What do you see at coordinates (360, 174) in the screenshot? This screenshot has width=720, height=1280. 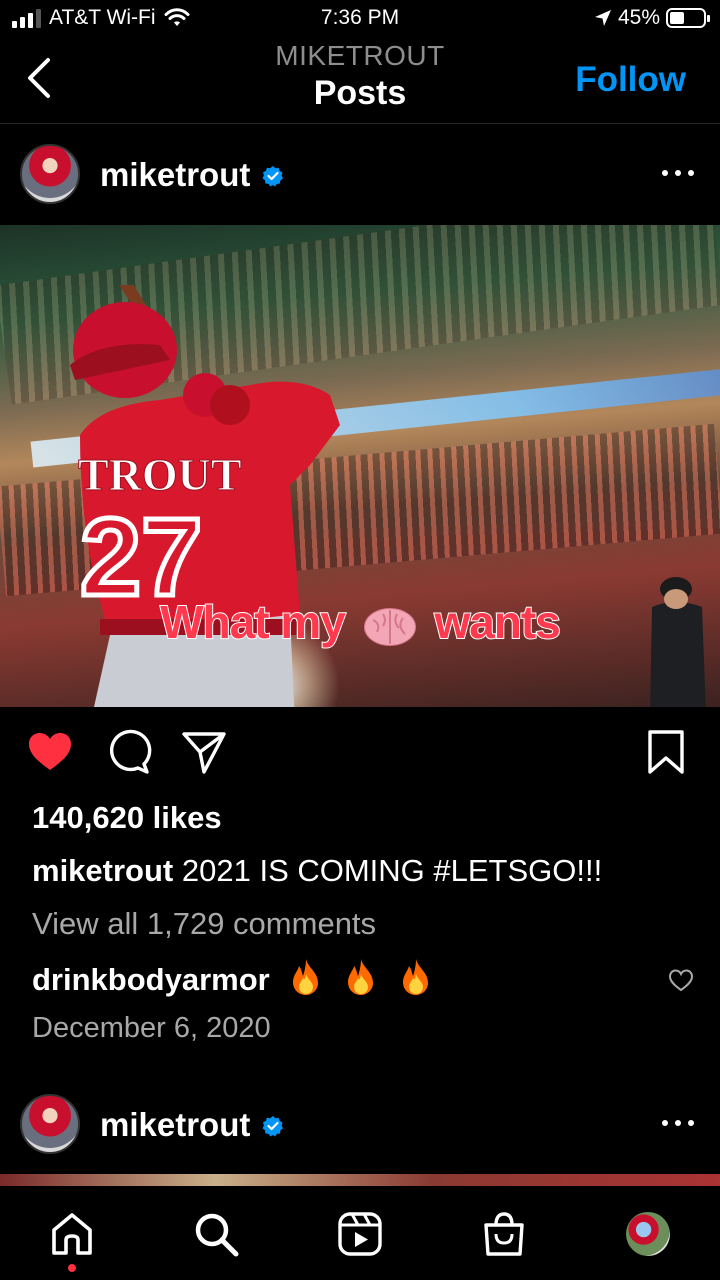 I see `post-header: miketrout` at bounding box center [360, 174].